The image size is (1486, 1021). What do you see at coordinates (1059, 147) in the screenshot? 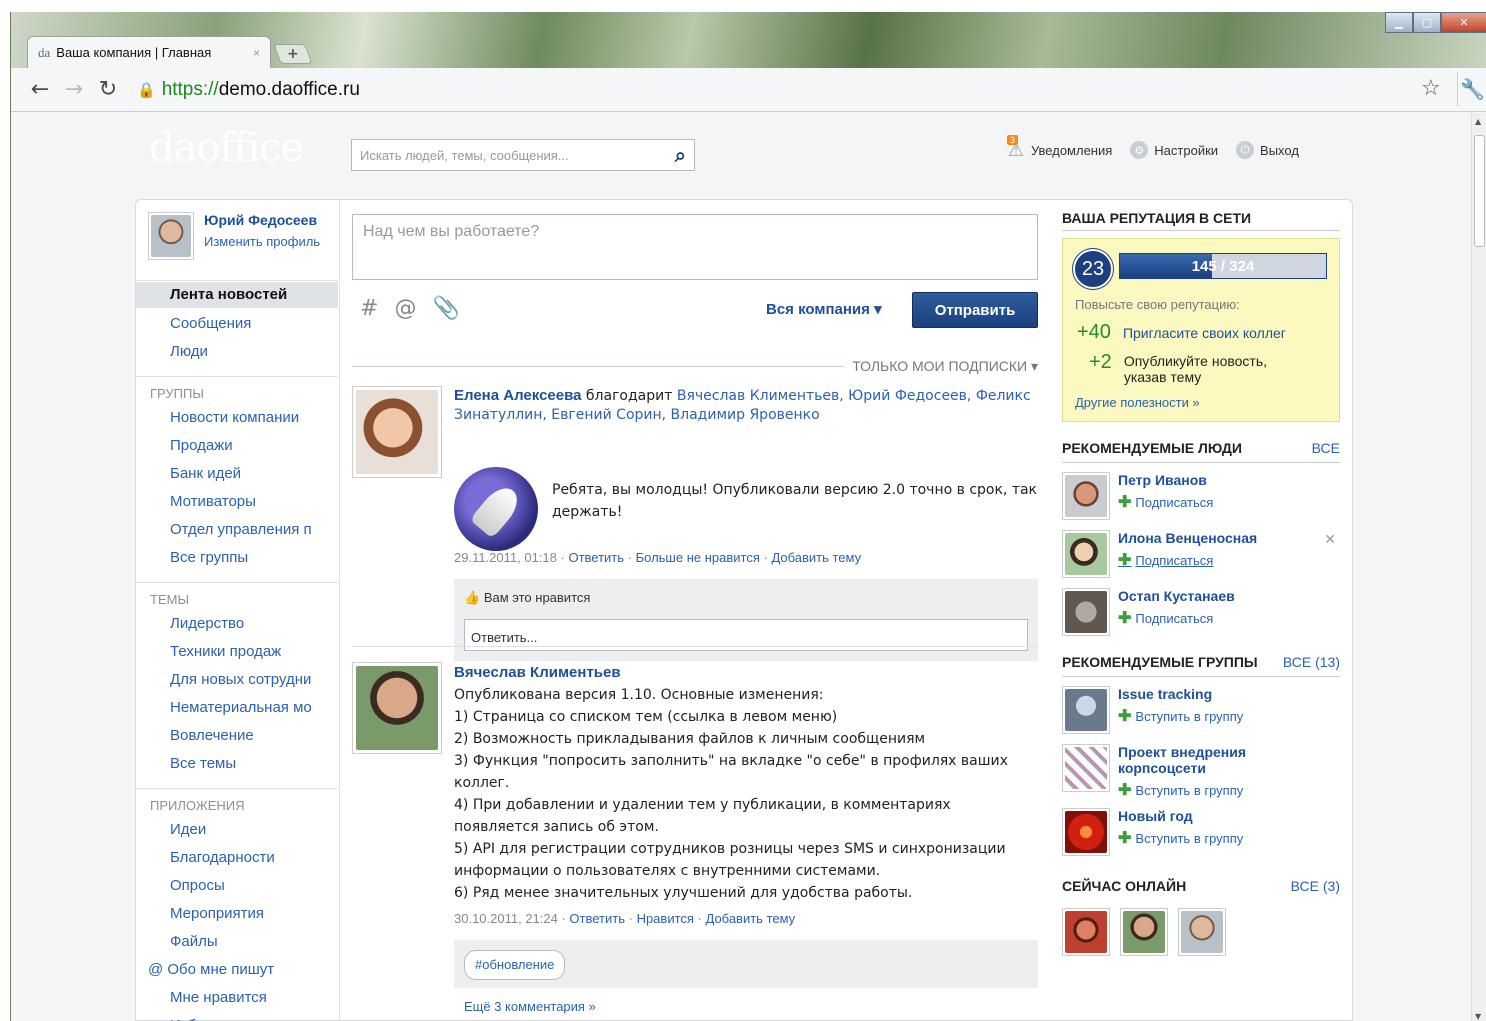
I see `notifications-link: ⚠ 3 Уведомления` at bounding box center [1059, 147].